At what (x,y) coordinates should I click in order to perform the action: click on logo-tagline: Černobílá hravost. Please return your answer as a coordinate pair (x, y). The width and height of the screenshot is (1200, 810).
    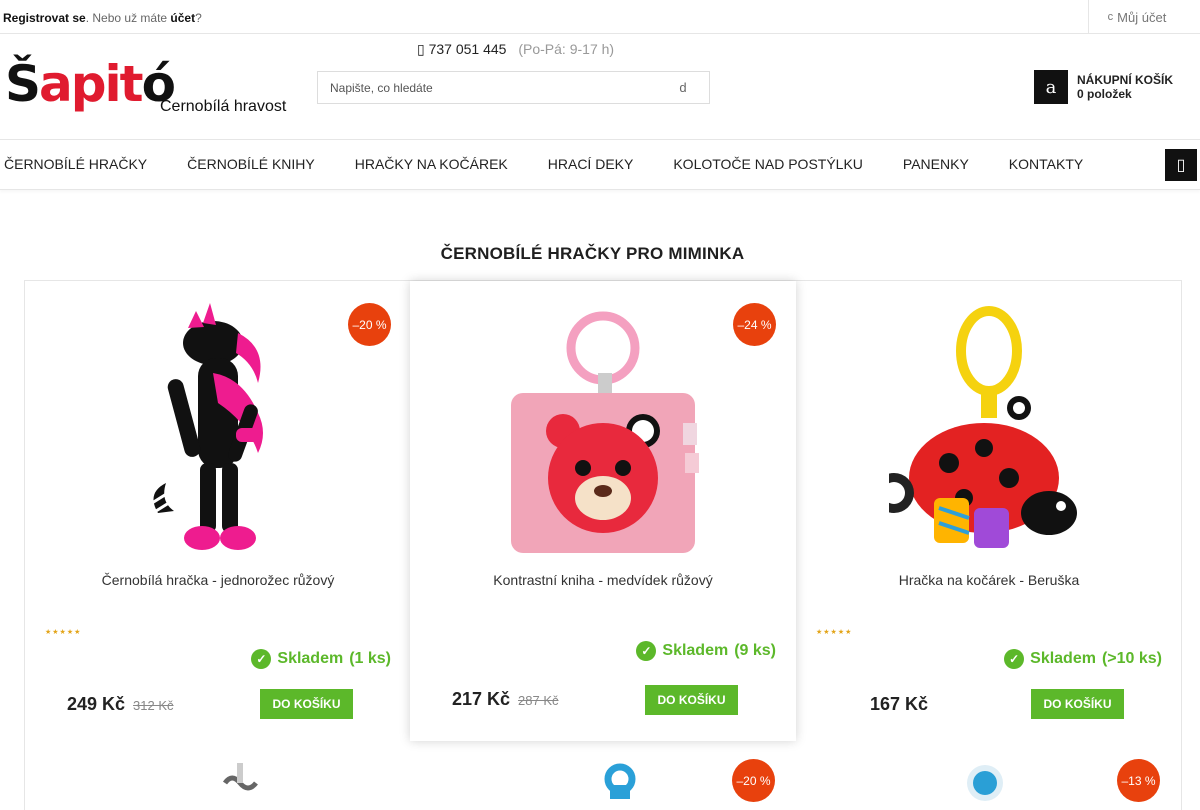
    Looking at the image, I should click on (223, 106).